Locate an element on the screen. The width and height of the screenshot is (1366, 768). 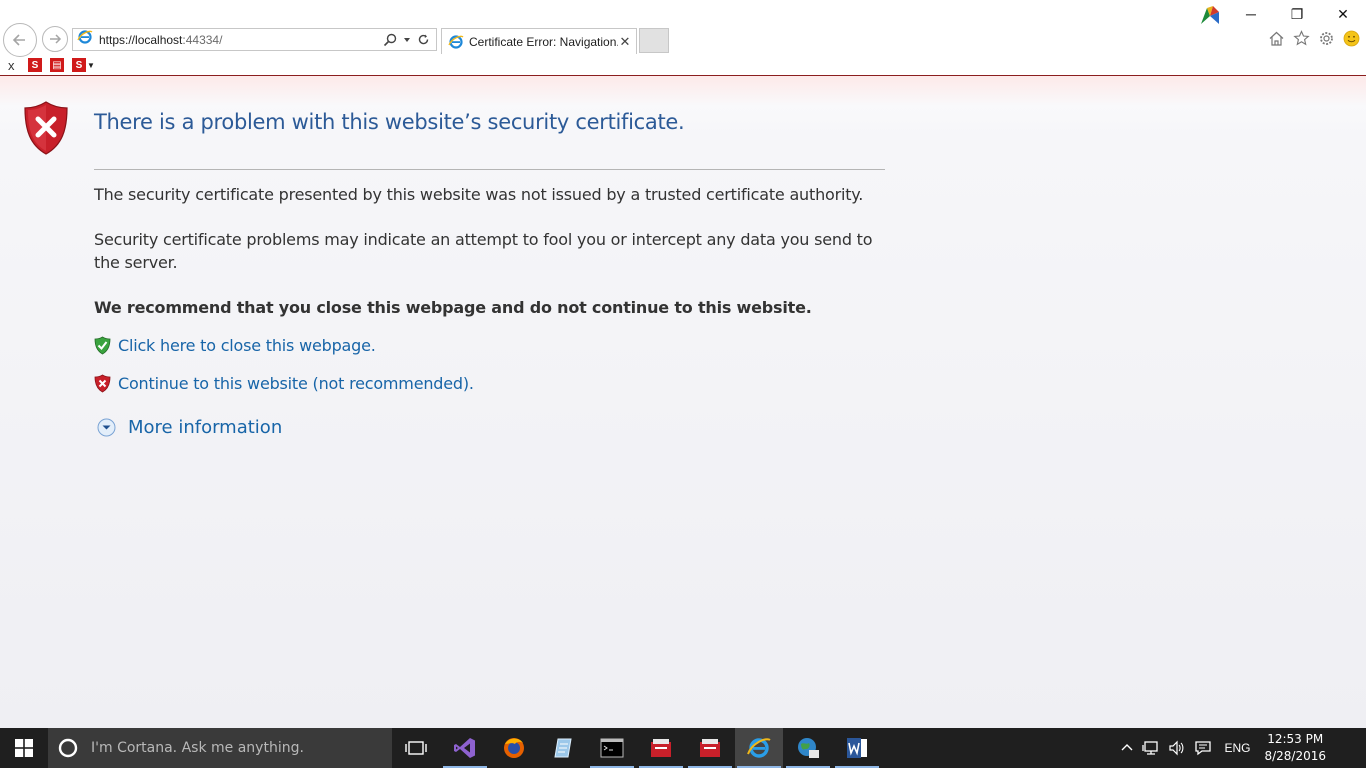
command-bar: x S ▤ S ▼ is located at coordinates (683, 65).